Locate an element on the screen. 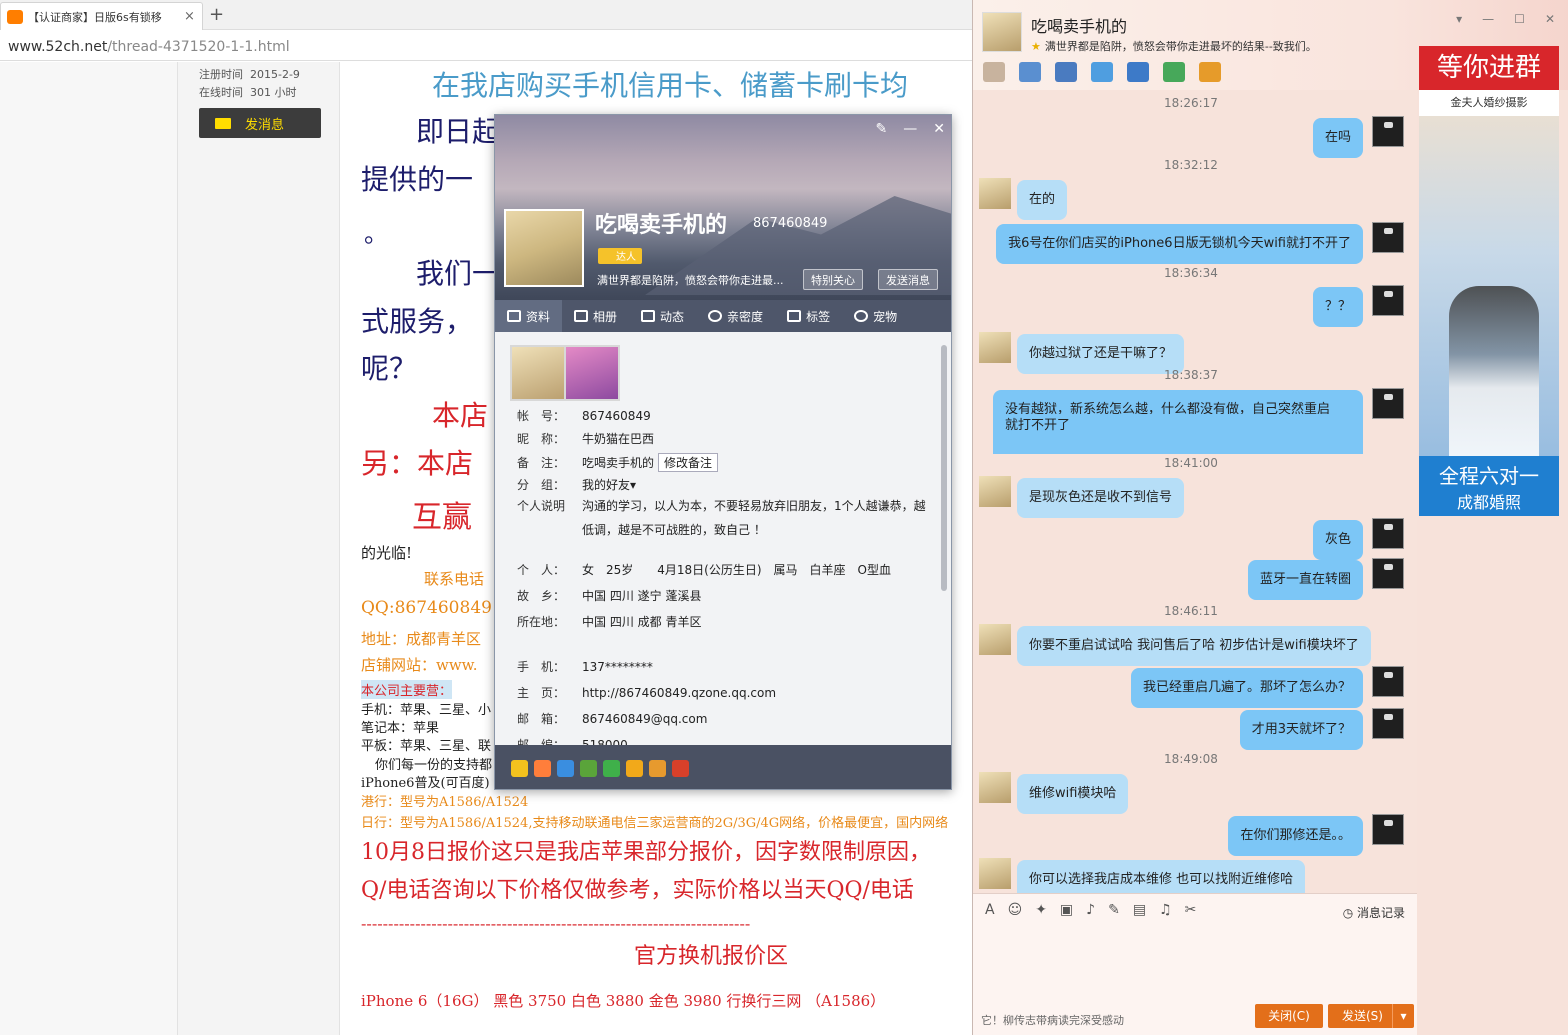 The height and width of the screenshot is (1035, 1568). profile-photos is located at coordinates (565, 373).